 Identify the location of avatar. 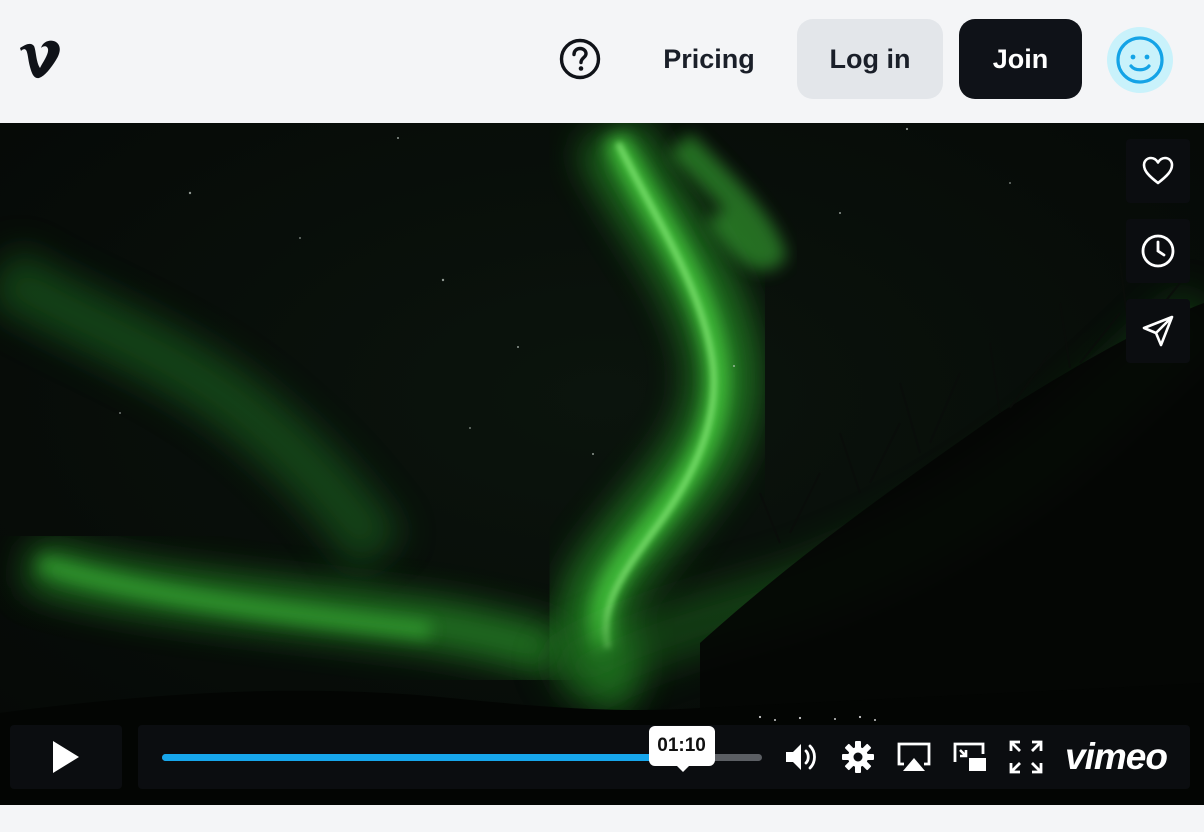
(1140, 60).